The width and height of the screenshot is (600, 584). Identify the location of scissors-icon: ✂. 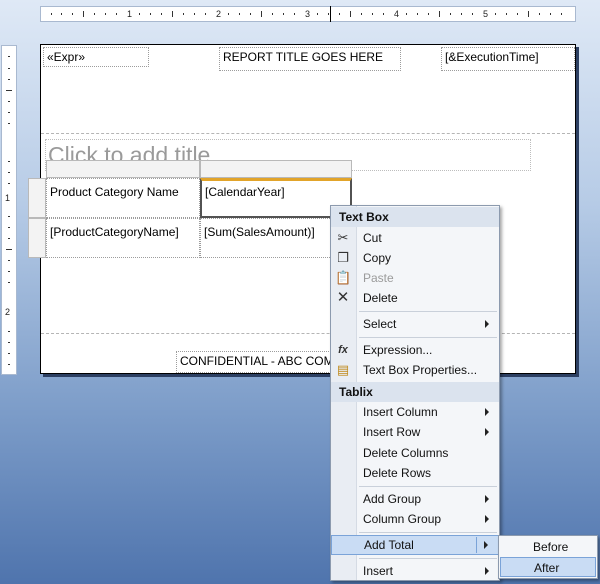
(343, 237).